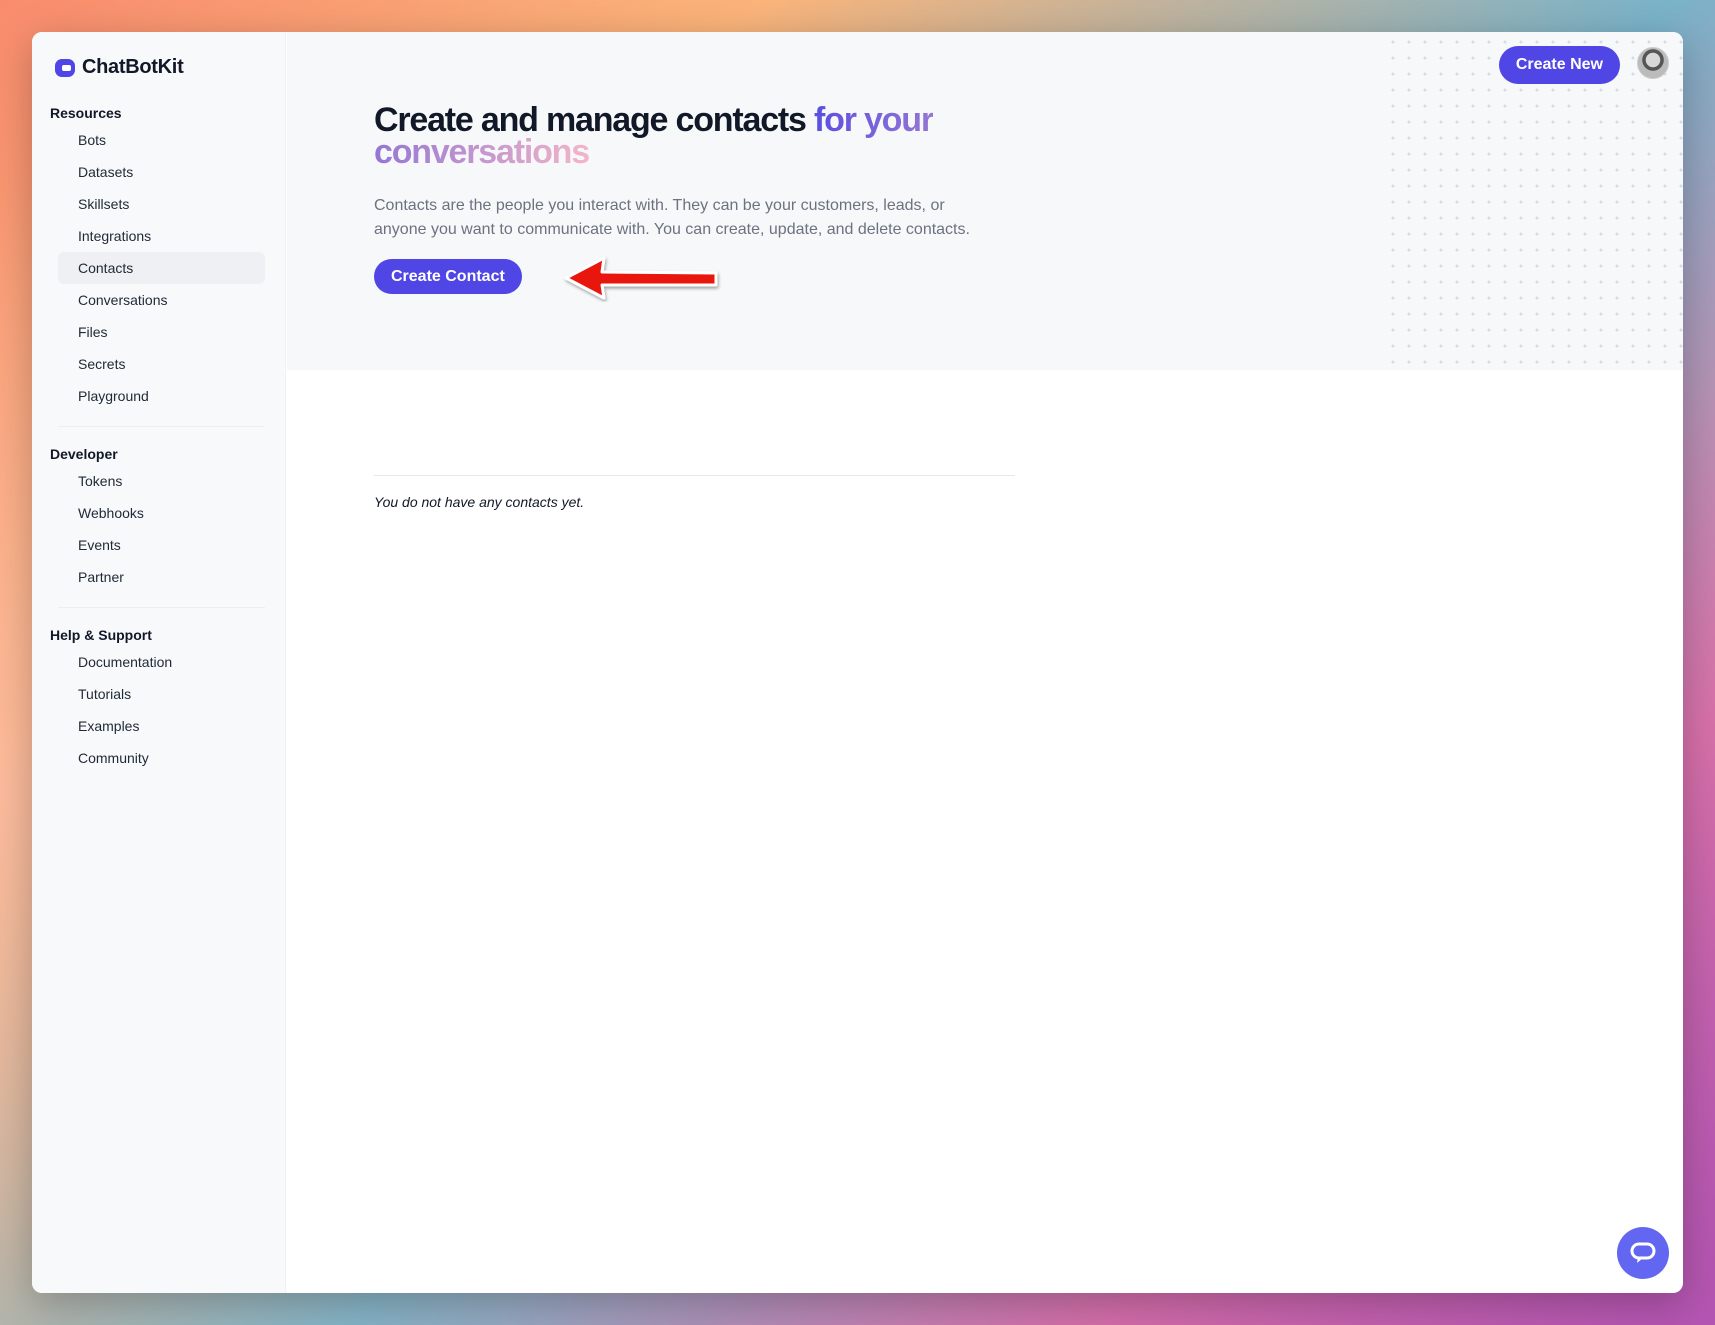  I want to click on sidebar-item-tokens: Tokens, so click(161, 481).